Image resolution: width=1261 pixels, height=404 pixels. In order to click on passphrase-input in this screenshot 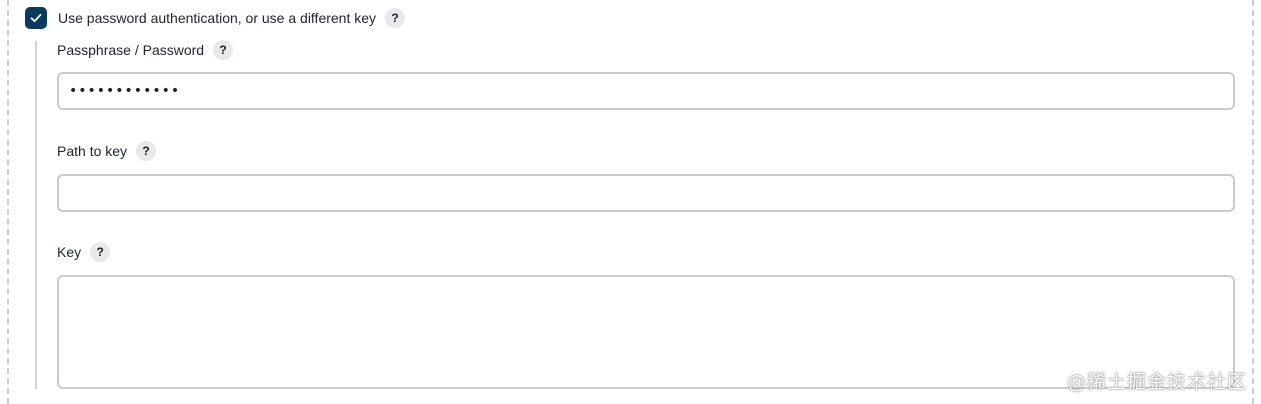, I will do `click(646, 91)`.